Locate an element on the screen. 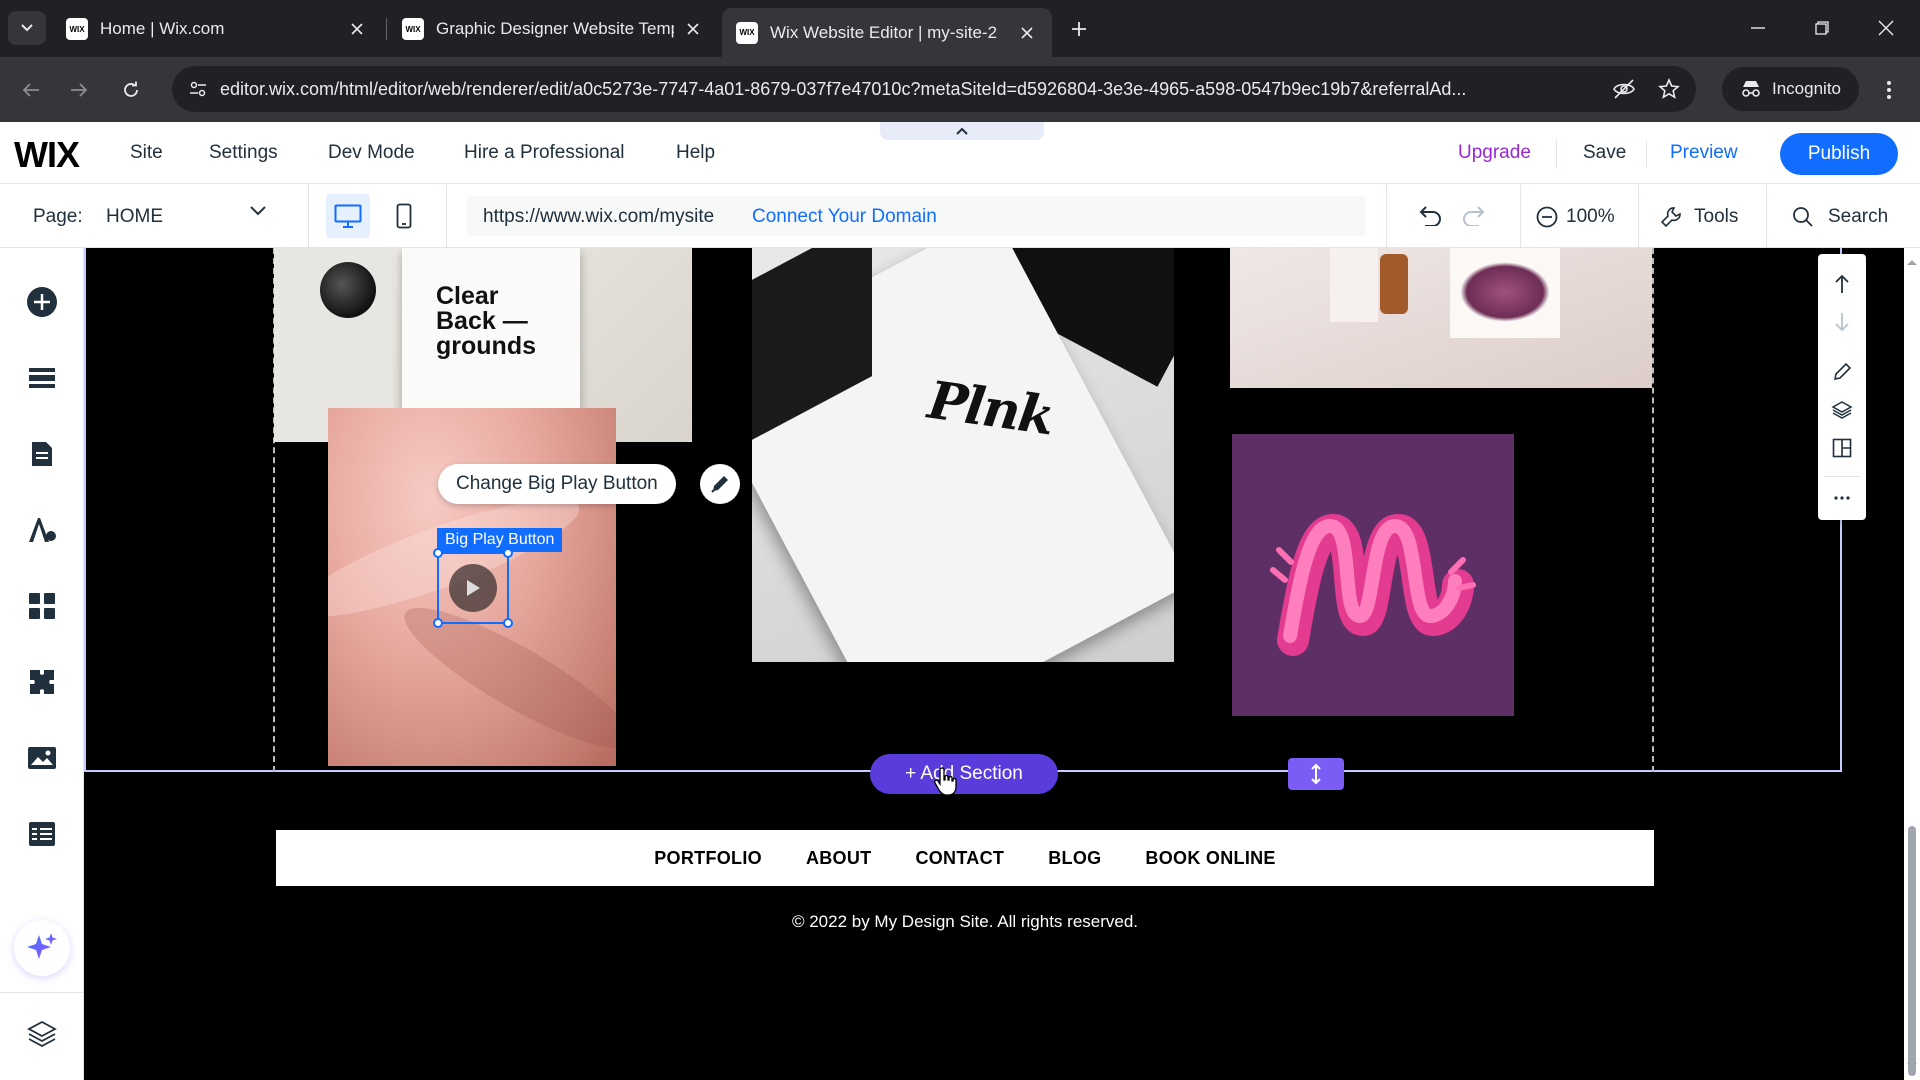 The height and width of the screenshot is (1080, 1920). new-tab-button is located at coordinates (1079, 29).